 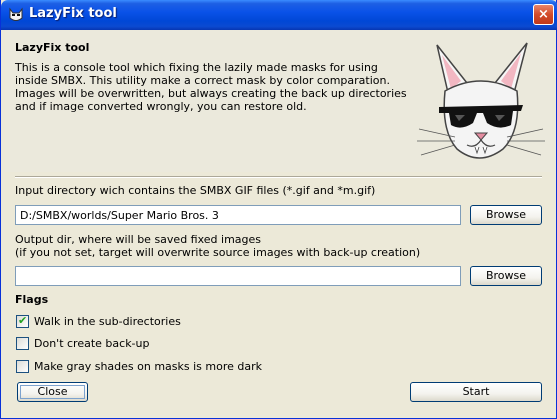 I want to click on header-separator, so click(x=278, y=177).